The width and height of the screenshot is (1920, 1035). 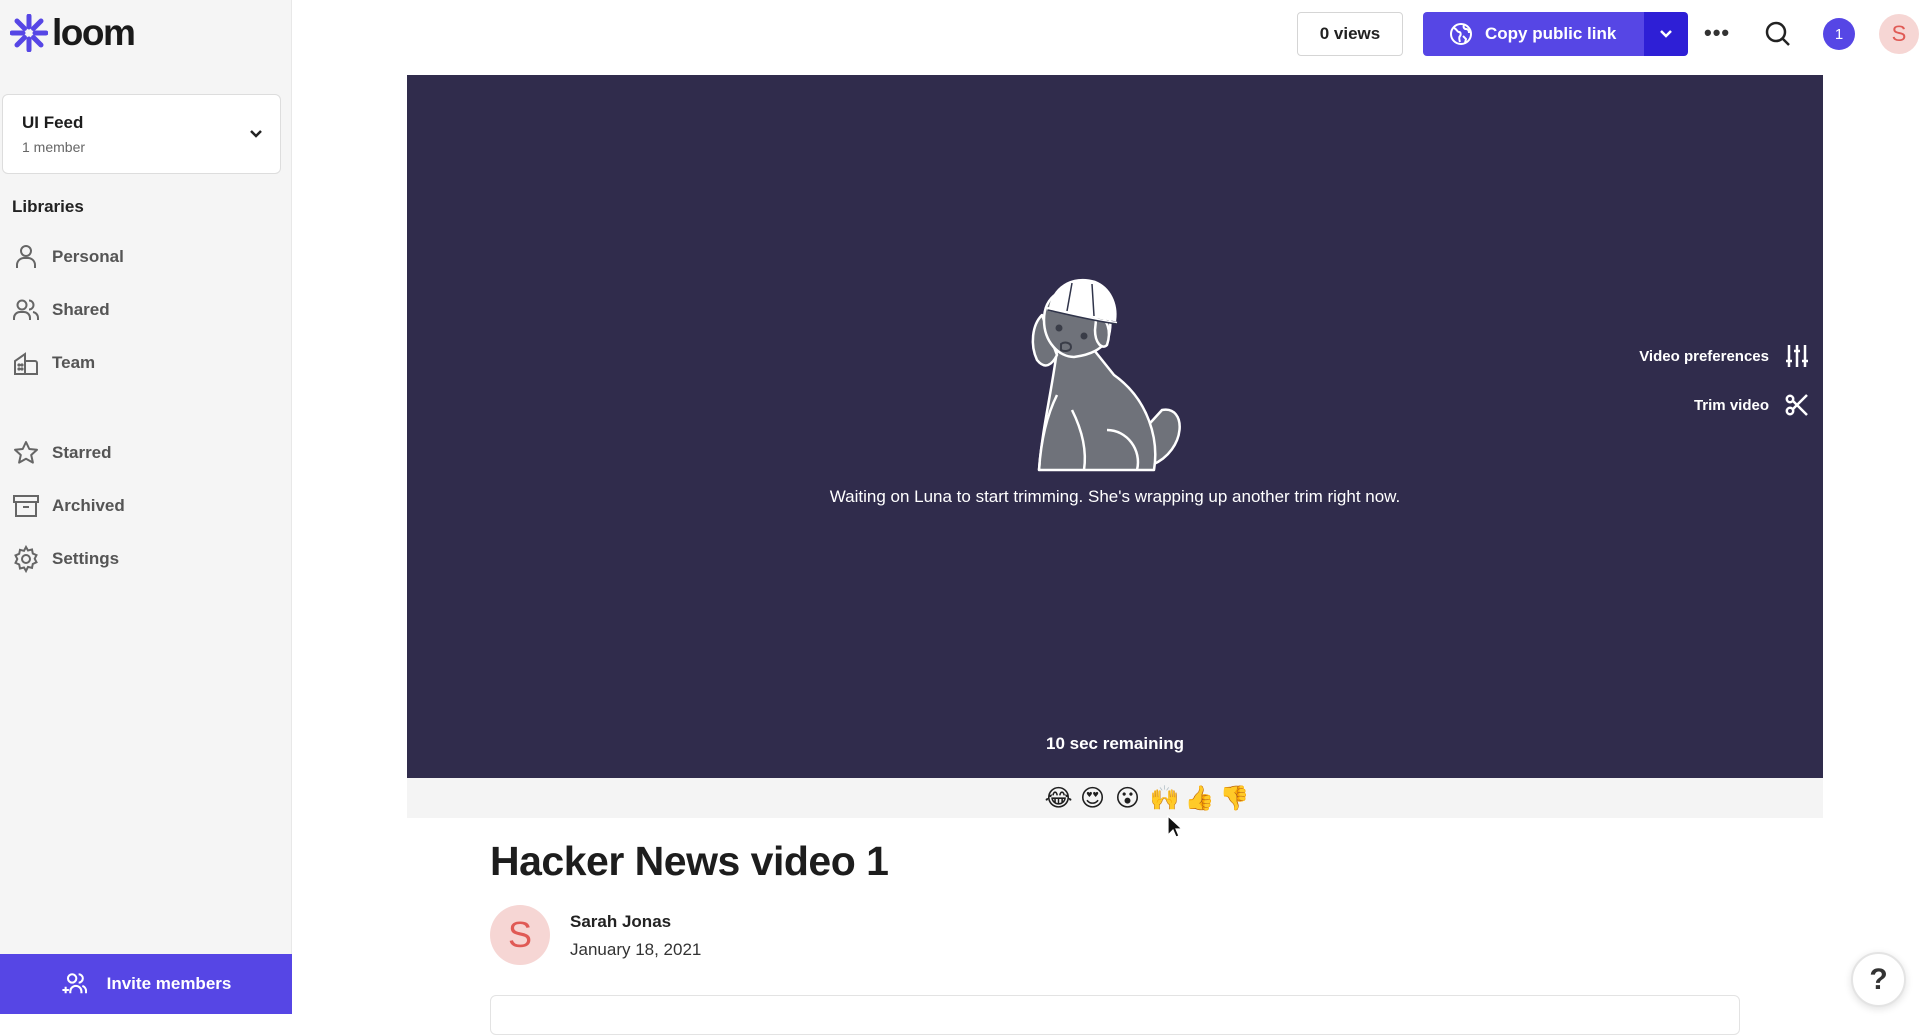 I want to click on sidebar-item-archived: Archived, so click(x=68, y=506).